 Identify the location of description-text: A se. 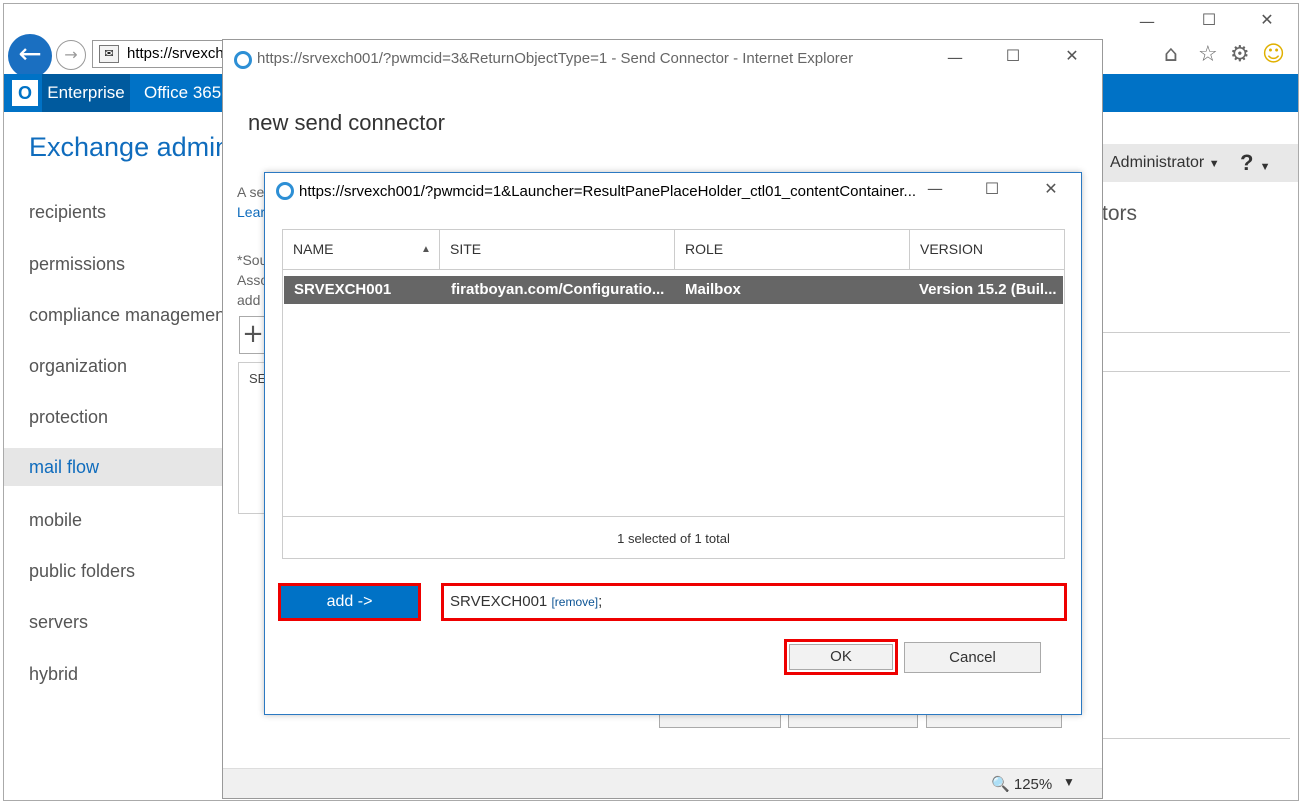
(251, 192).